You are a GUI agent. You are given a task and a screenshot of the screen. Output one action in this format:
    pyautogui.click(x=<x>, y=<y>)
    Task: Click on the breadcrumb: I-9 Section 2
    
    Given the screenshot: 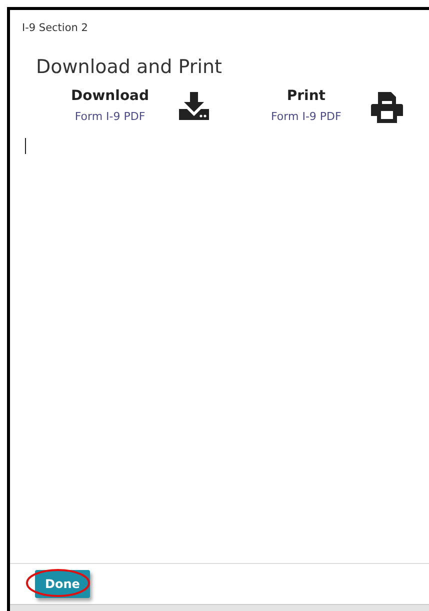 What is the action you would take?
    pyautogui.click(x=55, y=28)
    